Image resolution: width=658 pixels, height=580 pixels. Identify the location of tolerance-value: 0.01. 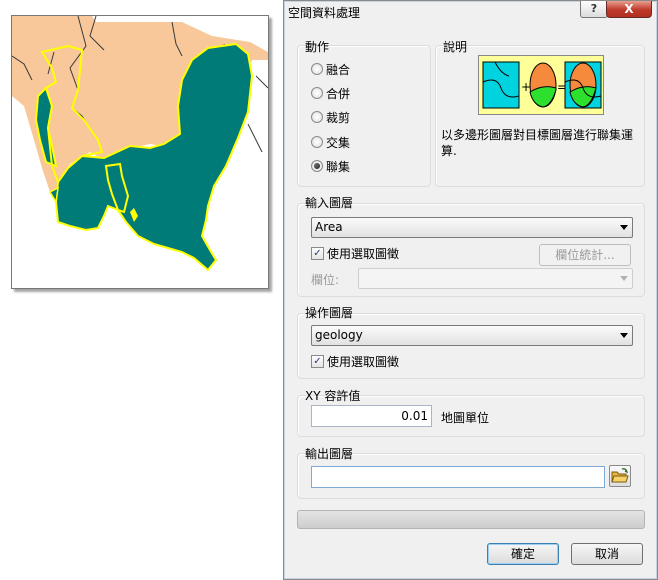
(414, 416).